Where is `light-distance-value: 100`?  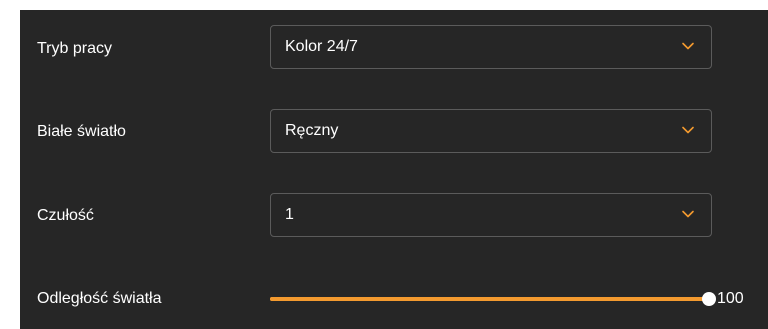
light-distance-value: 100 is located at coordinates (730, 298).